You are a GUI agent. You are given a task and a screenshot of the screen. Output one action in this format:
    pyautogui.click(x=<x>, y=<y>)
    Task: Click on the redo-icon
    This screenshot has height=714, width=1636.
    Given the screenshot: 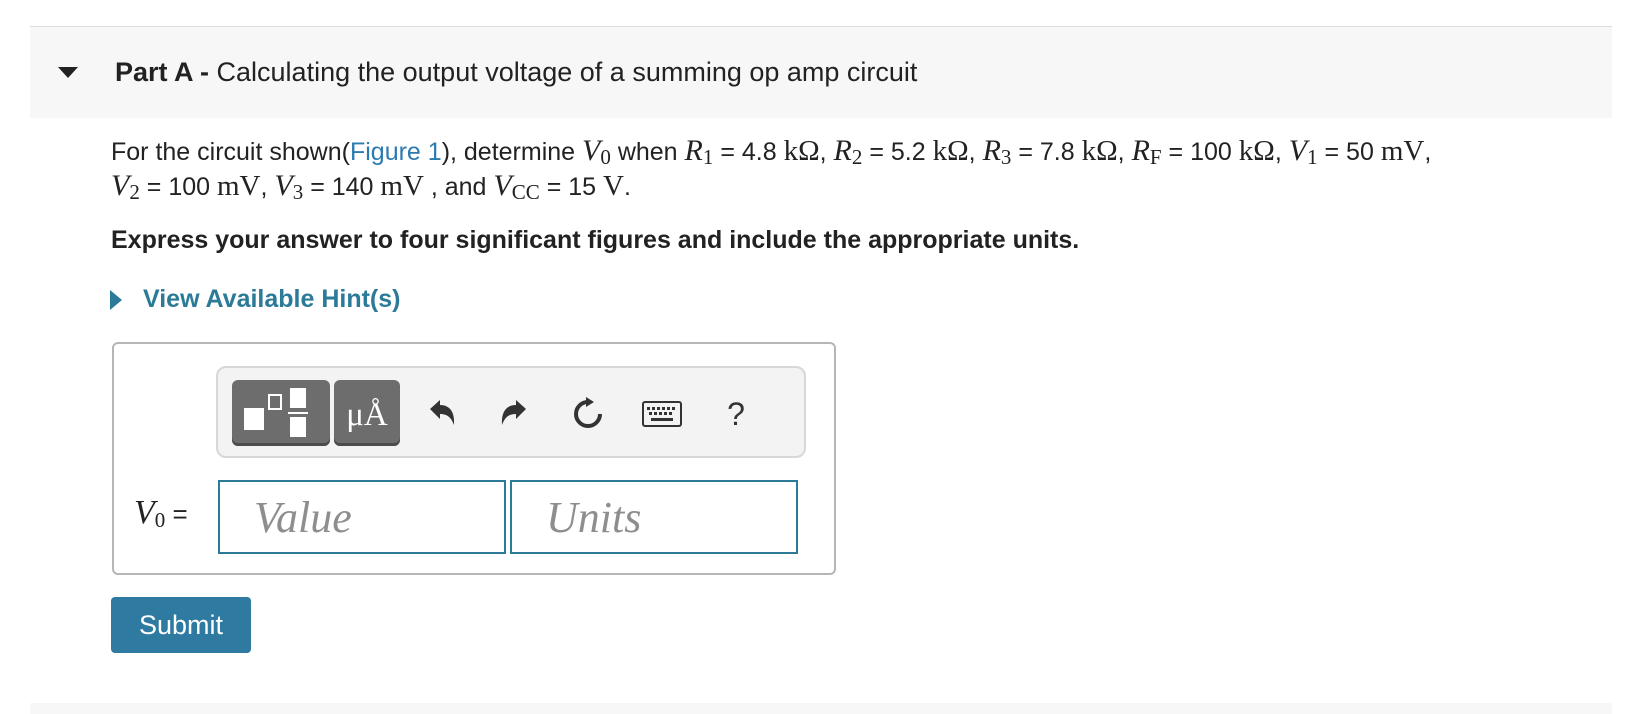 What is the action you would take?
    pyautogui.click(x=514, y=414)
    